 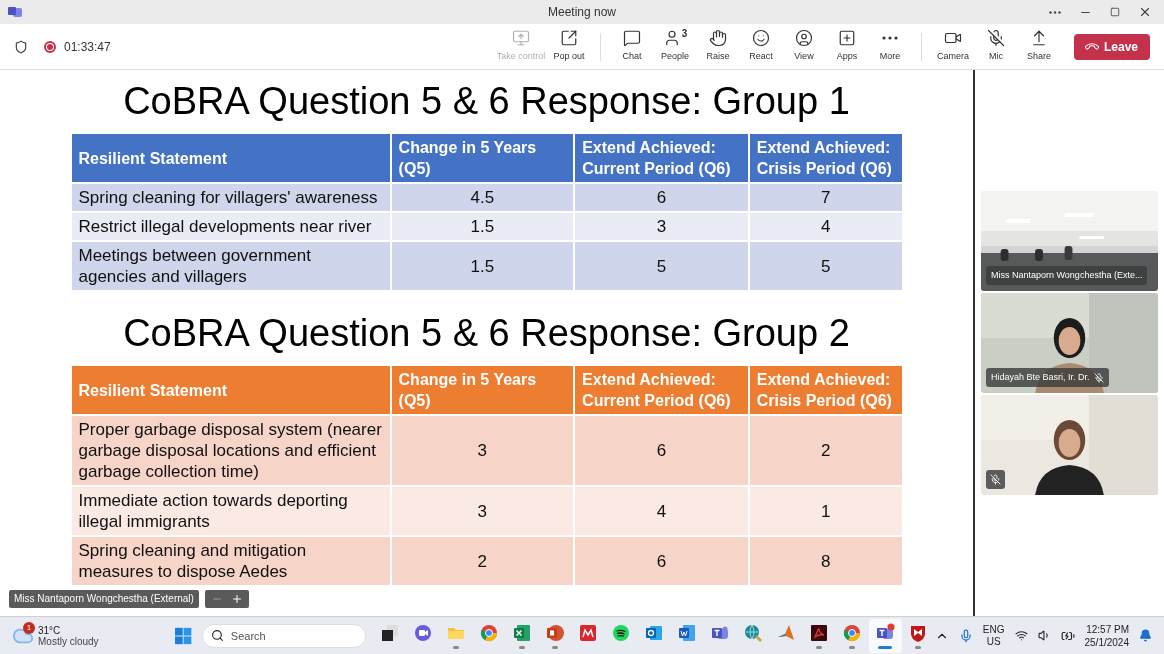 I want to click on plus-square-icon, so click(x=846, y=38).